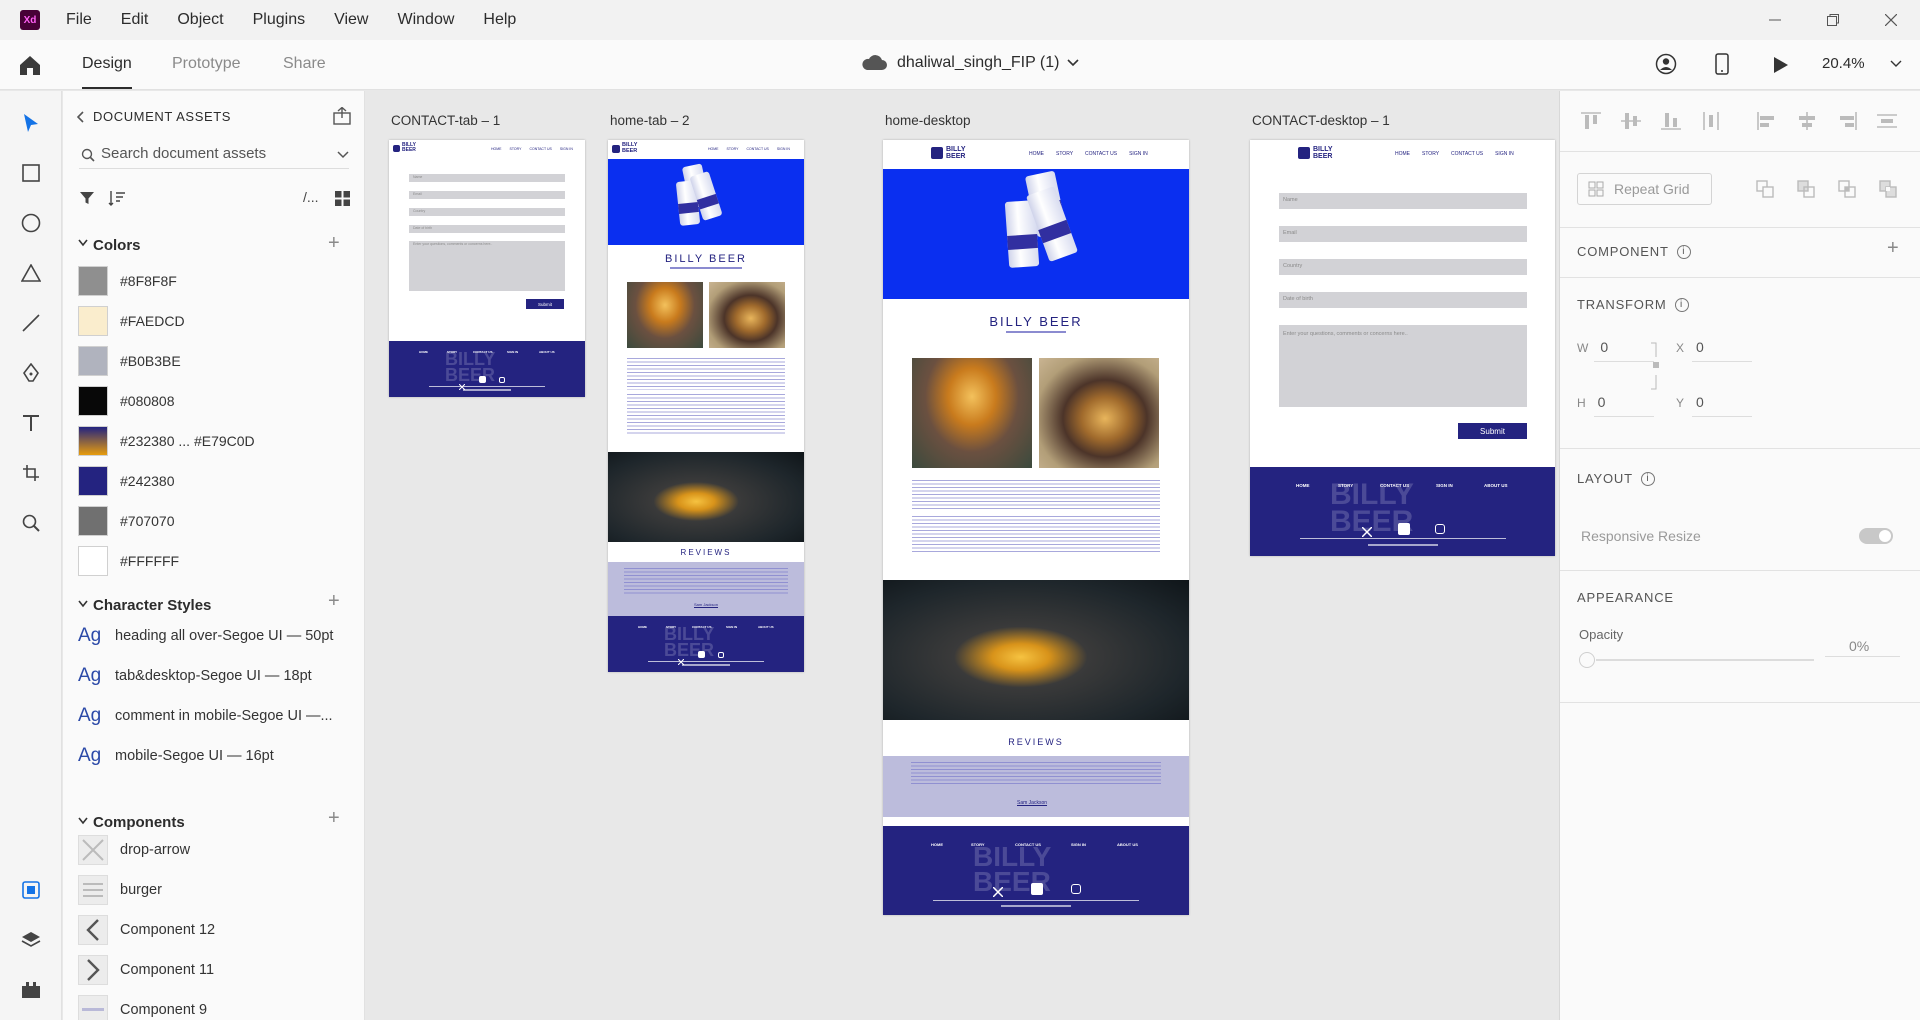  I want to click on menu-edit: Edit, so click(135, 20).